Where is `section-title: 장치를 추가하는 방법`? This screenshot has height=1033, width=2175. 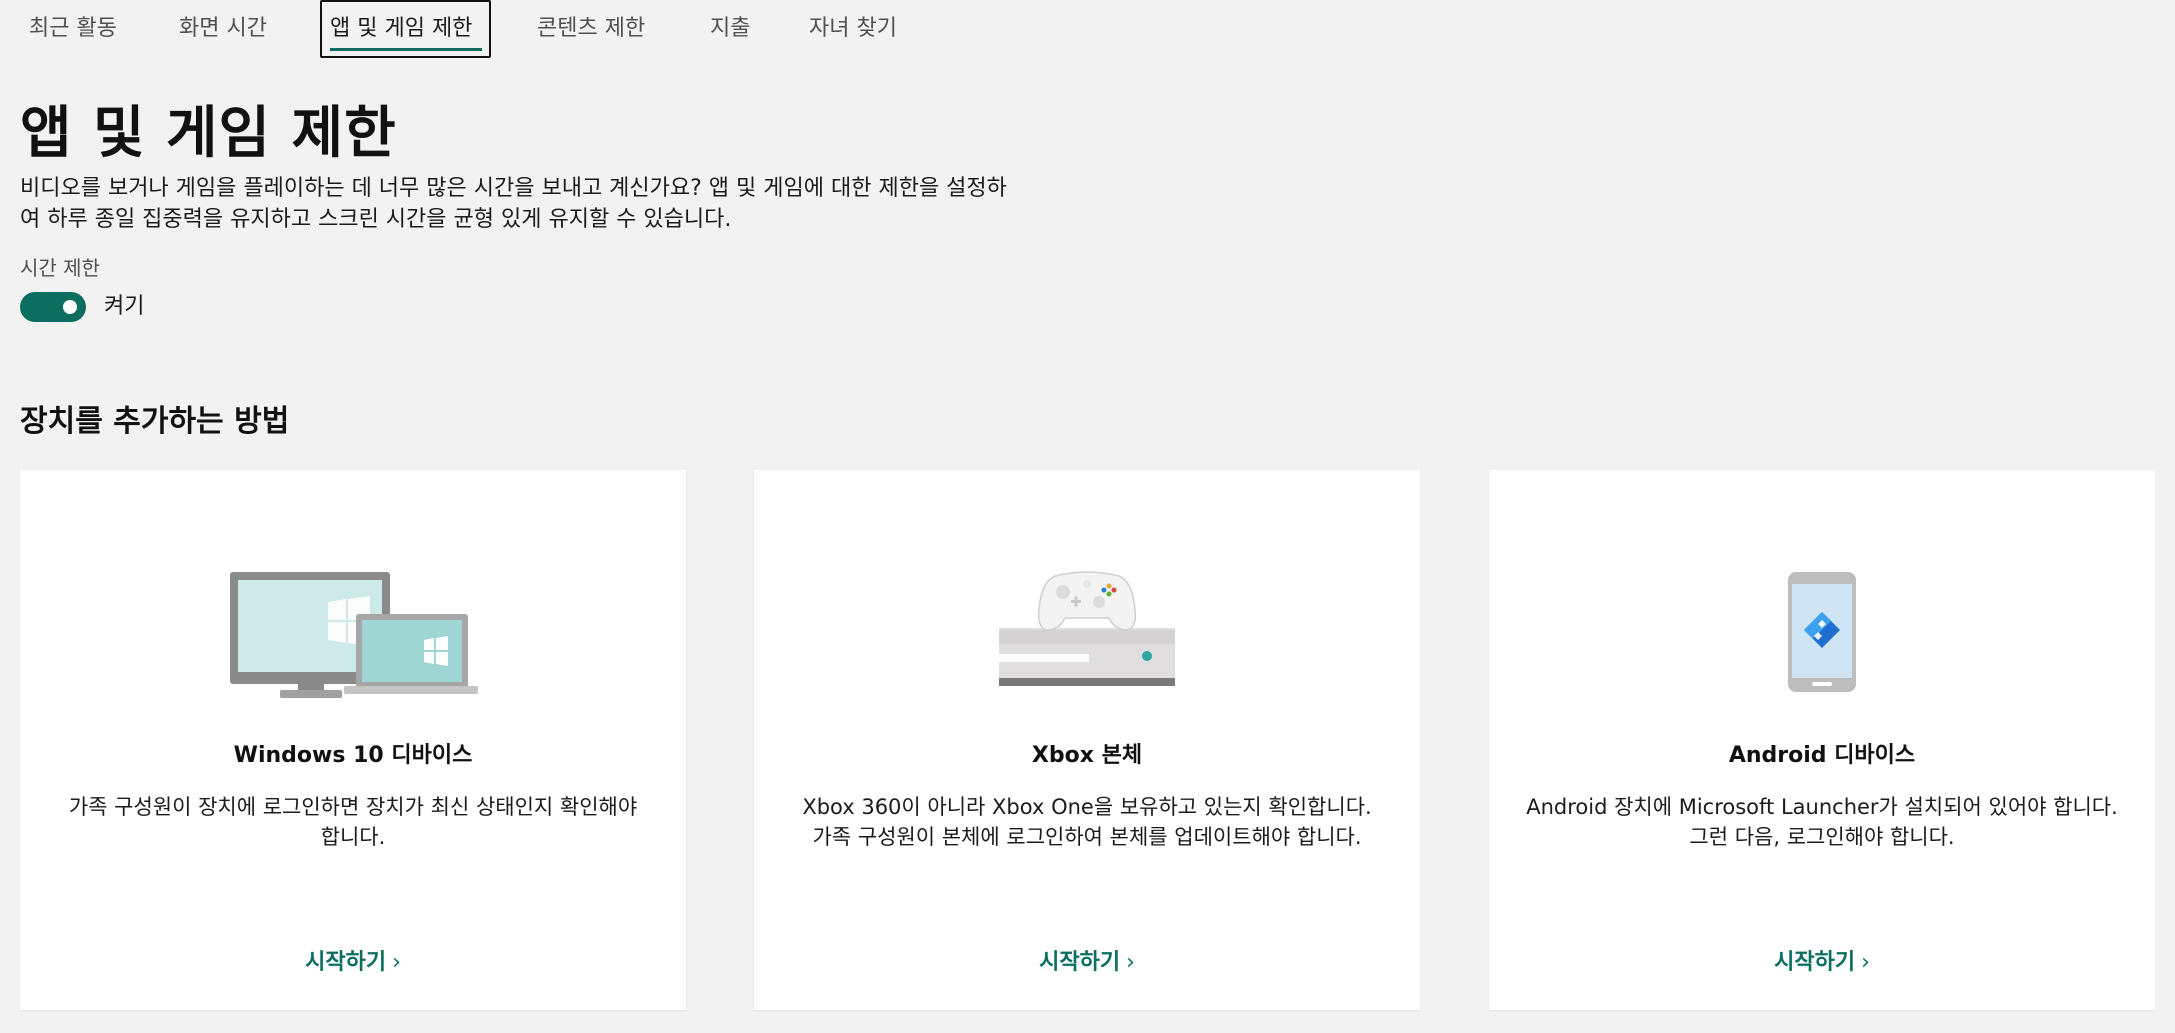
section-title: 장치를 추가하는 방법 is located at coordinates (155, 421).